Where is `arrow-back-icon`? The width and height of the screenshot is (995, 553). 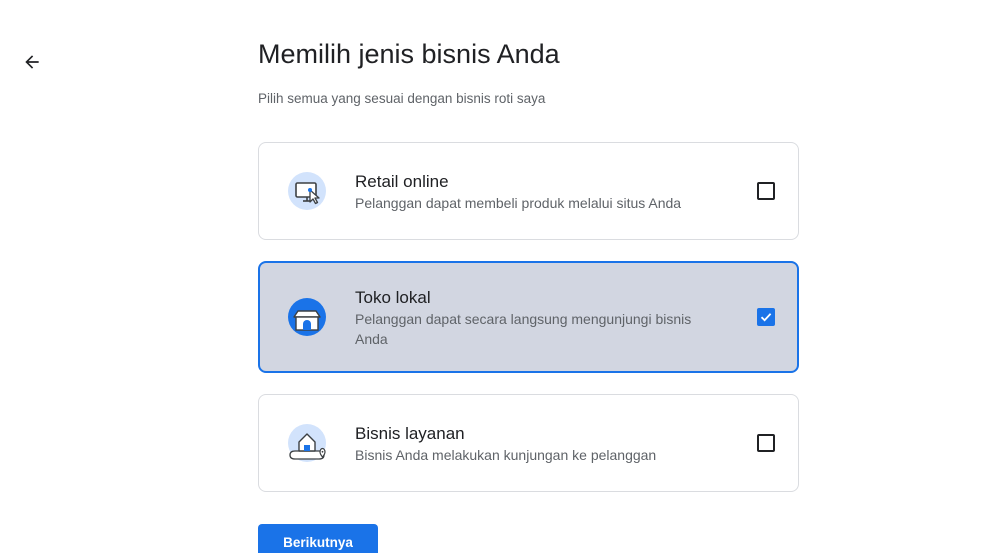
arrow-back-icon is located at coordinates (32, 62).